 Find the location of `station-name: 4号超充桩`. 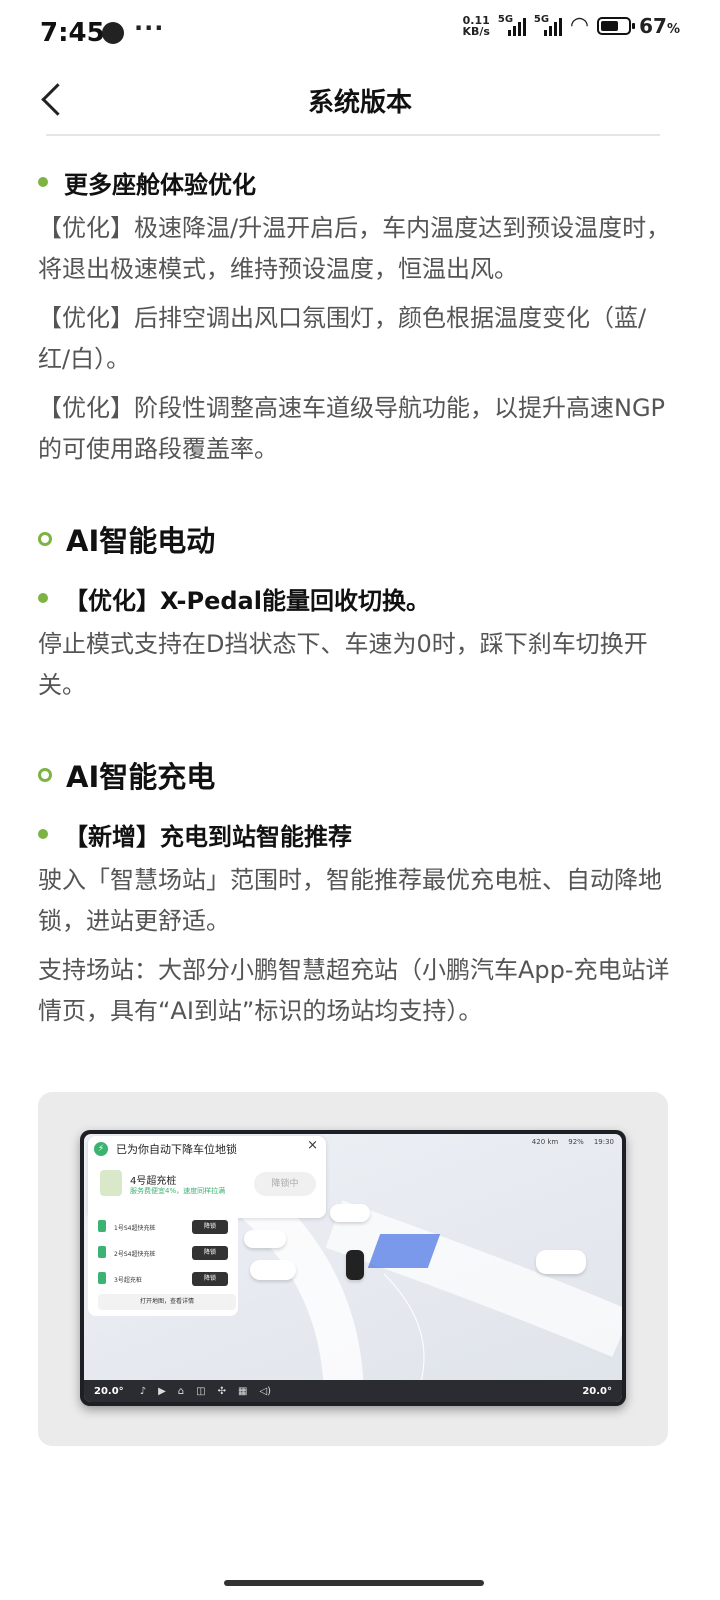

station-name: 4号超充桩 is located at coordinates (153, 1181).